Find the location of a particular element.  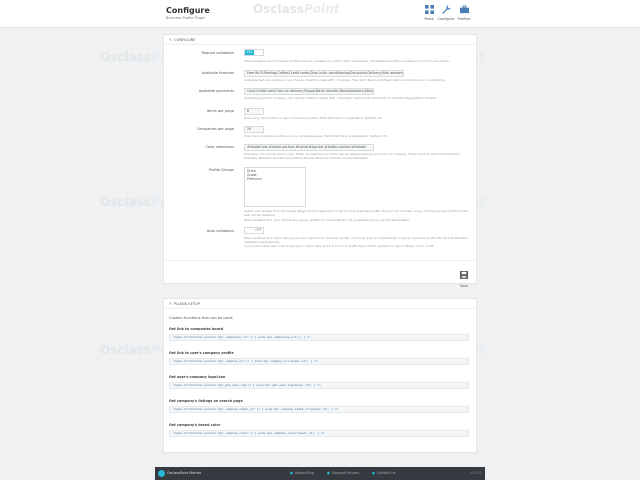

profile-group-option: Premium is located at coordinates (275, 179).